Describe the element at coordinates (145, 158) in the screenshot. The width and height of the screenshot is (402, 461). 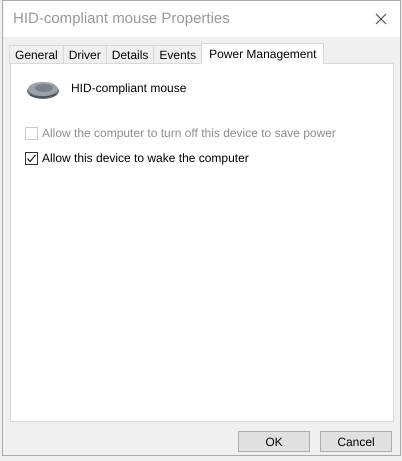
I see `checkbox-label: Allow this device to wake the computer` at that location.